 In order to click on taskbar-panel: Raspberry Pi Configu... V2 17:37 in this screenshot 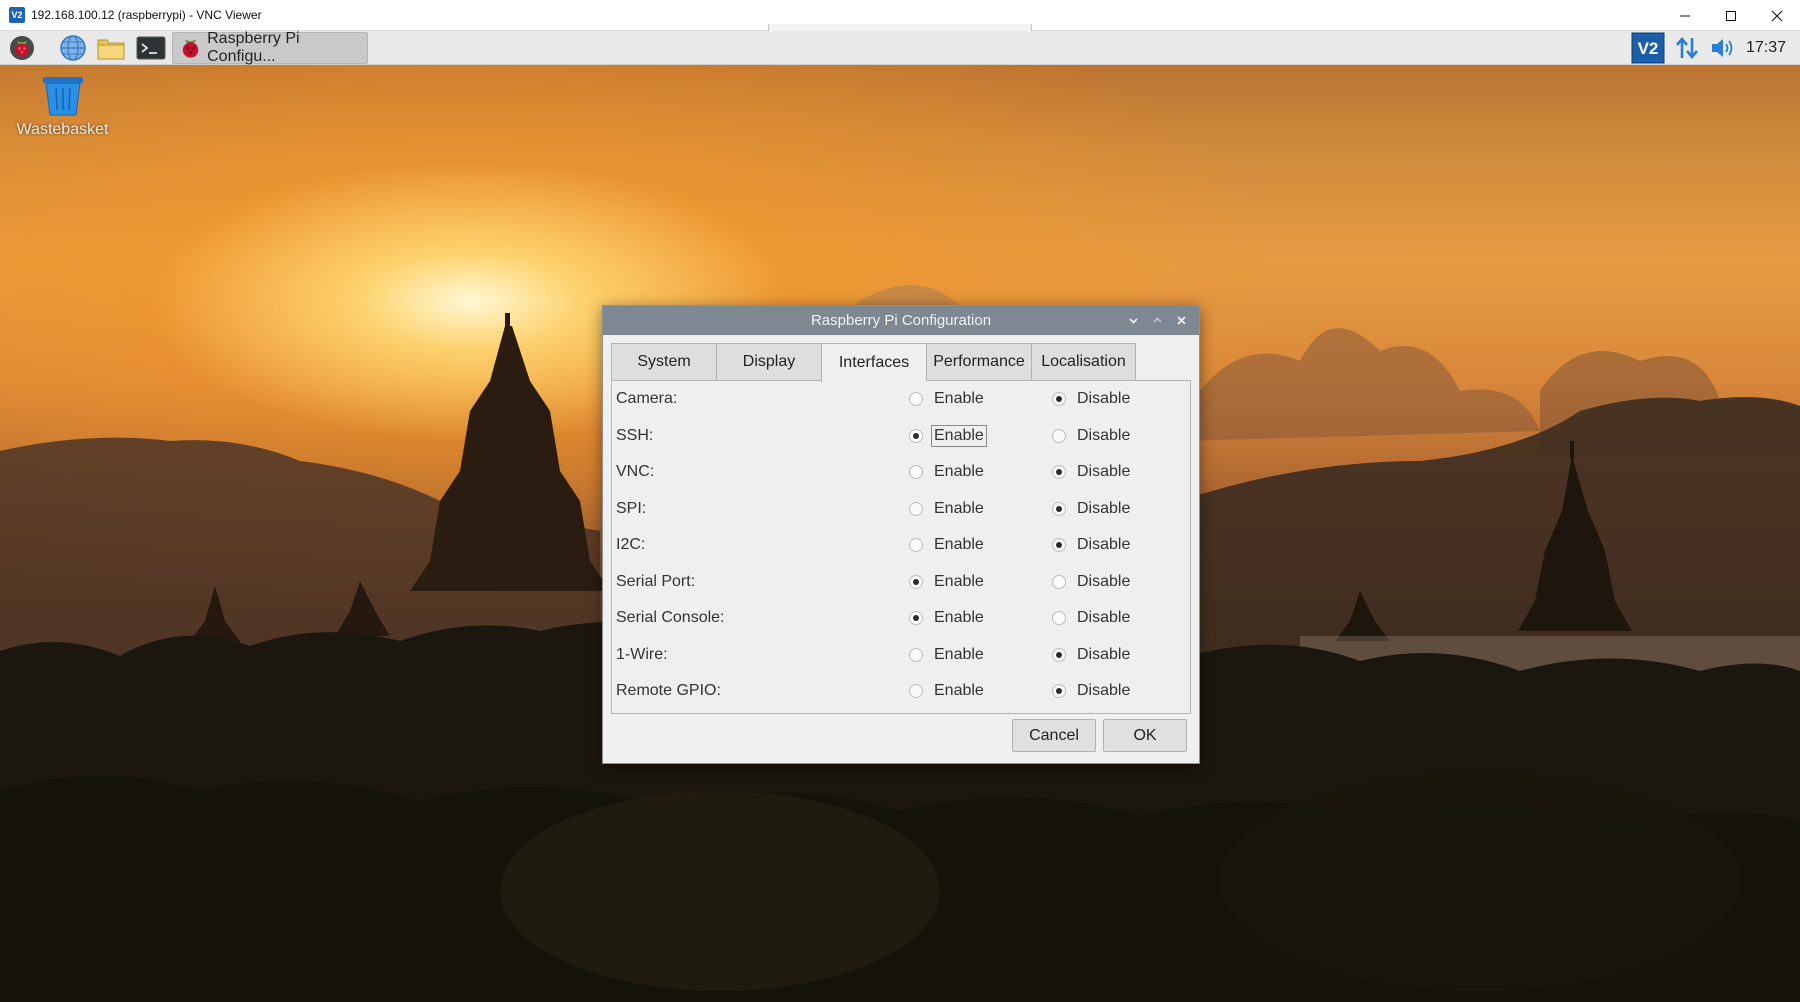, I will do `click(900, 48)`.